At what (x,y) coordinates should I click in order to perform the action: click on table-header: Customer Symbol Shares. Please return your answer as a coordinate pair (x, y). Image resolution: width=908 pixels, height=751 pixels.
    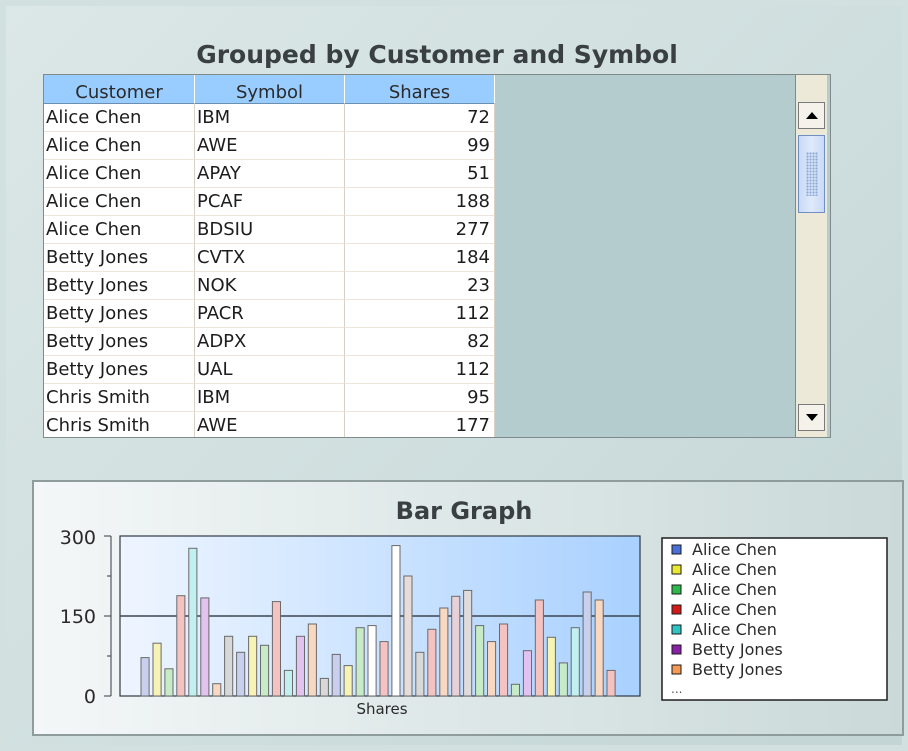
    Looking at the image, I should click on (269, 89).